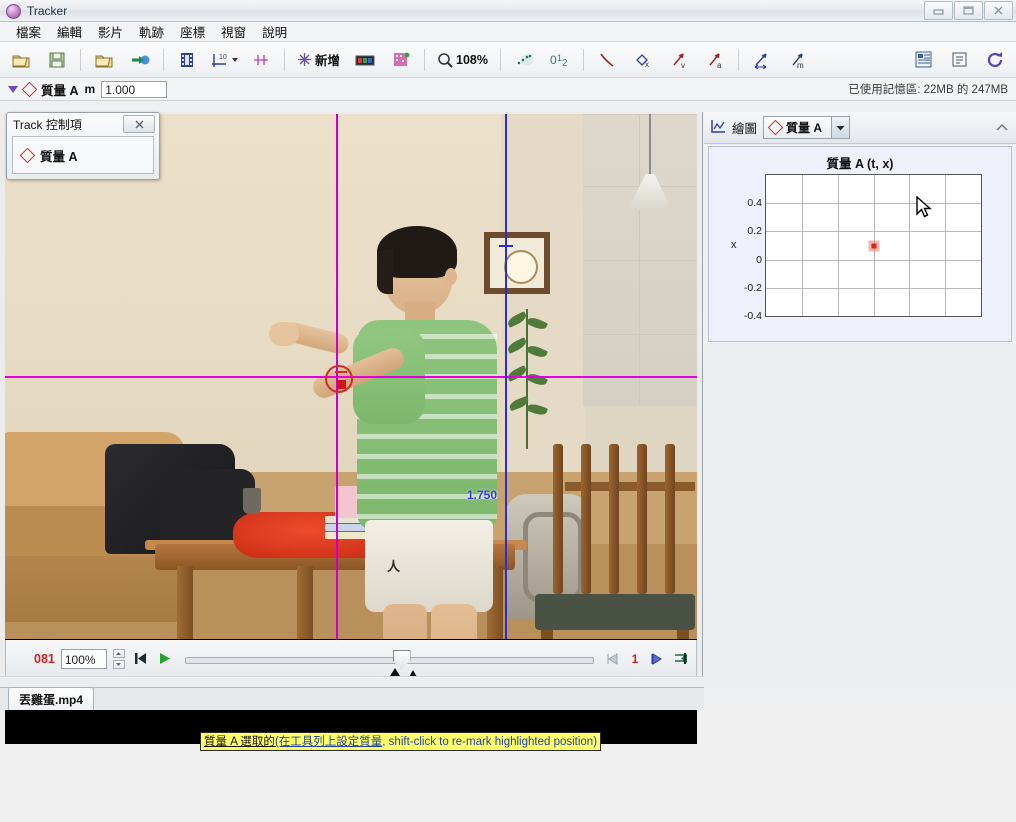 The width and height of the screenshot is (1016, 822). I want to click on track-control-panel: Track 控制項 質量 A, so click(83, 146).